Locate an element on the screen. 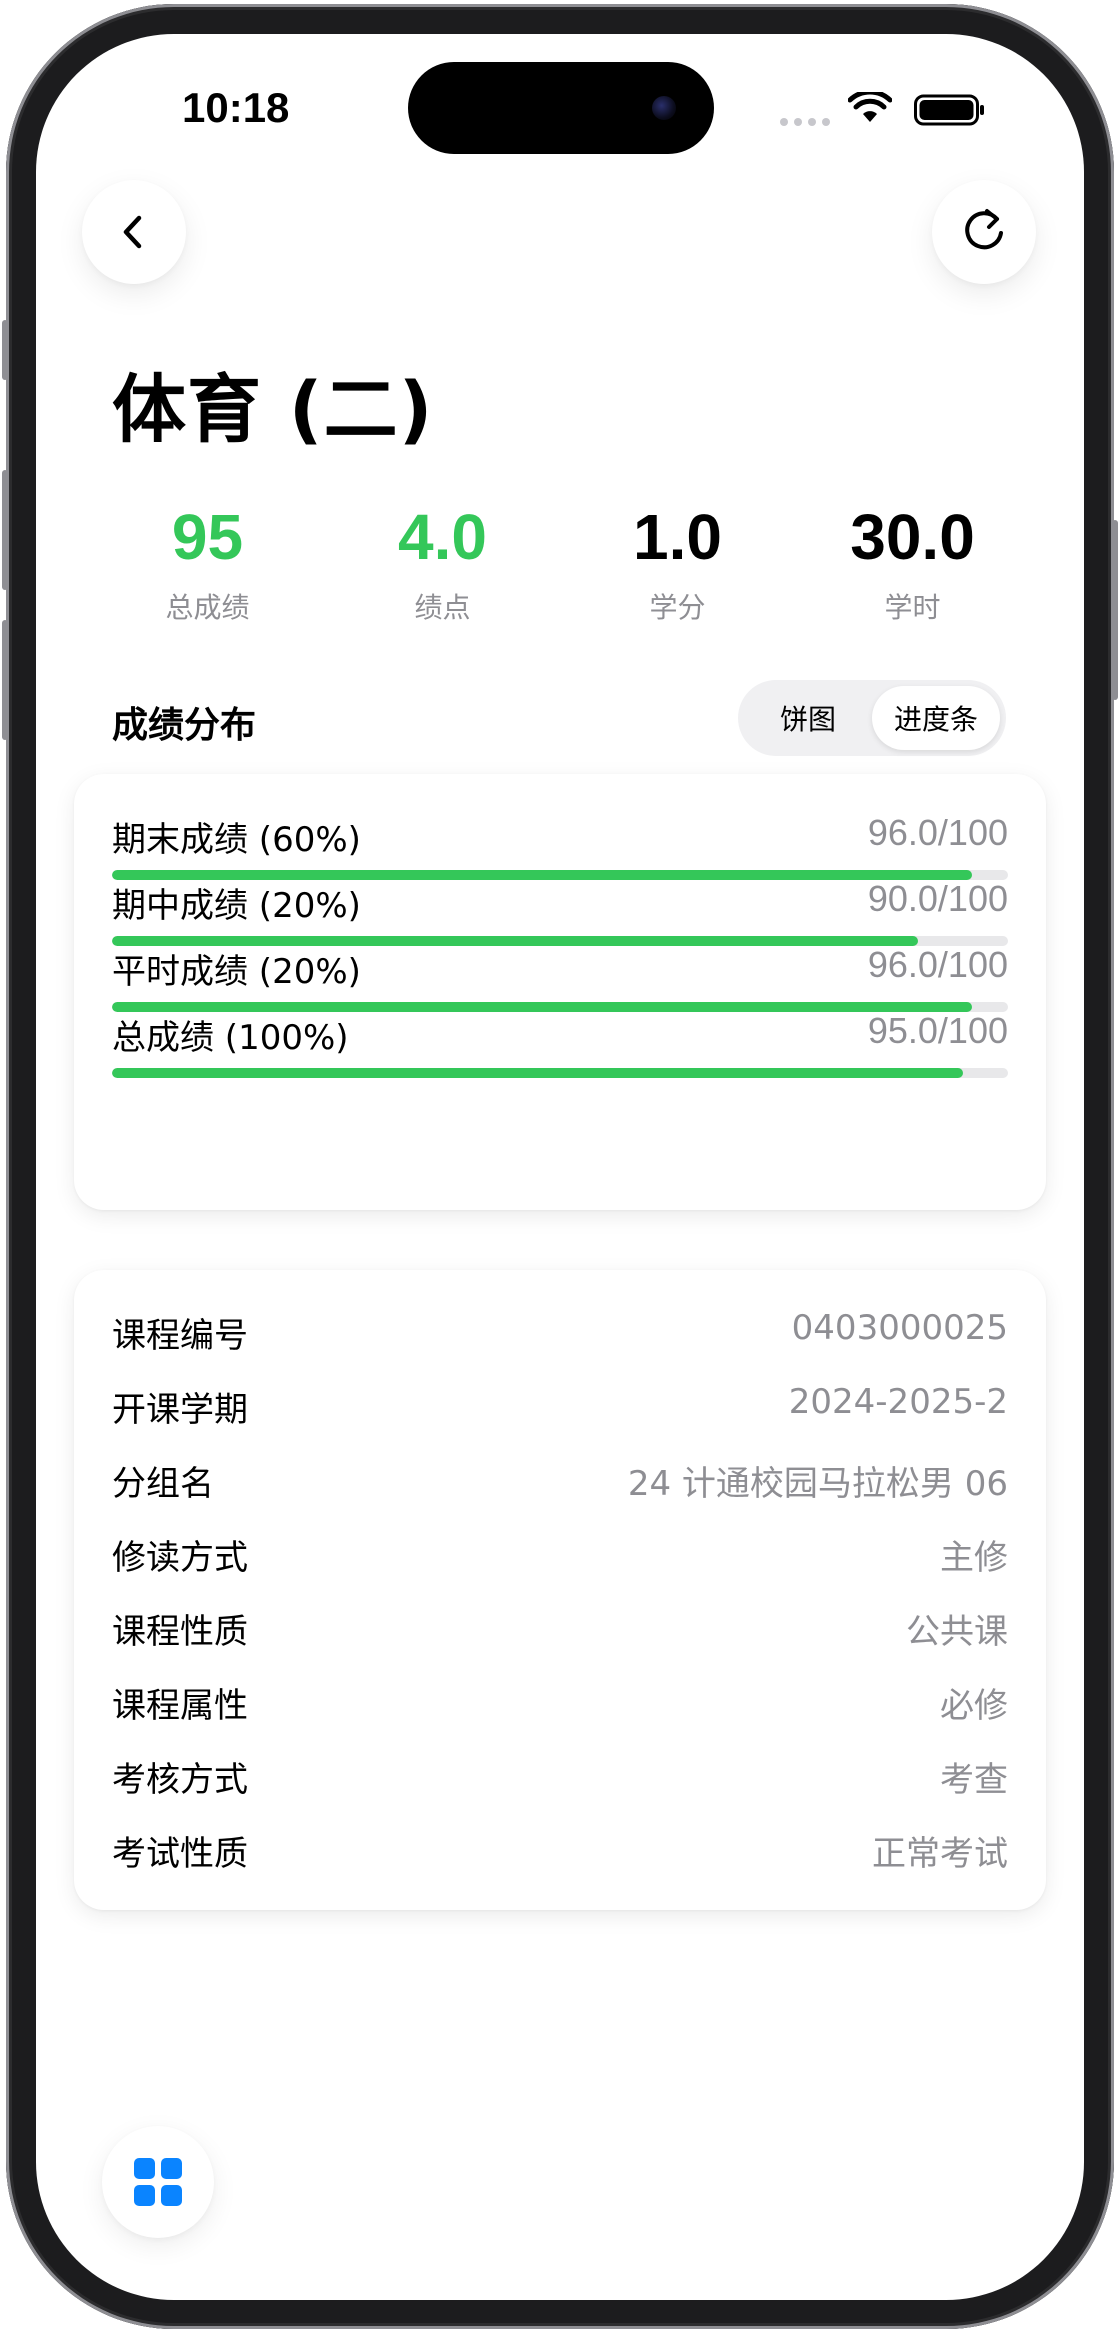 This screenshot has height=2335, width=1120. progress-fill is located at coordinates (538, 1073).